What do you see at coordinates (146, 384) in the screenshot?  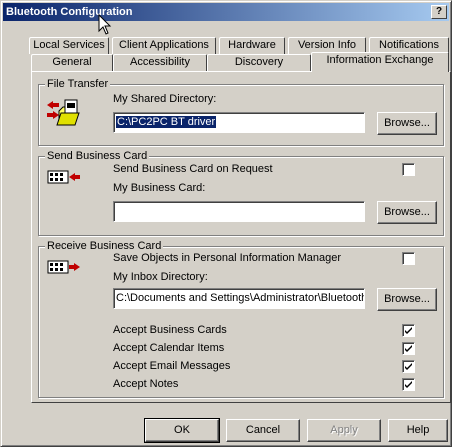 I see `accept-notes-label: Accept Notes` at bounding box center [146, 384].